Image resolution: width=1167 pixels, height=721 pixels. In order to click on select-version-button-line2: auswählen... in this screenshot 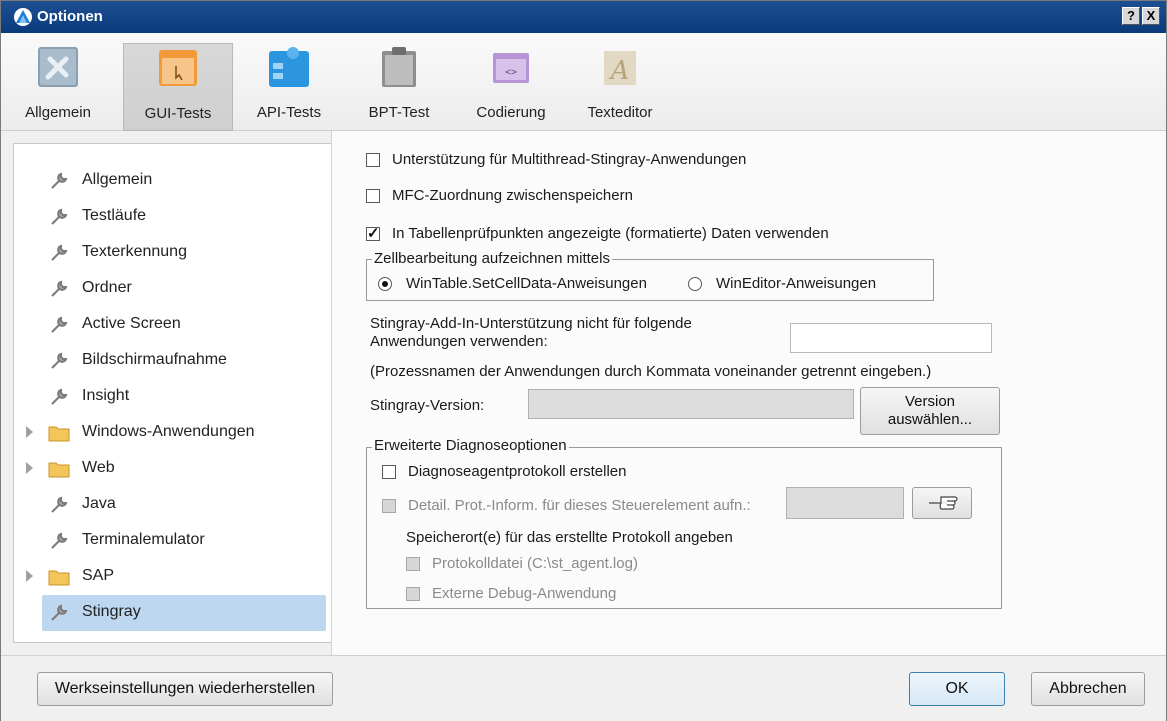, I will do `click(930, 419)`.